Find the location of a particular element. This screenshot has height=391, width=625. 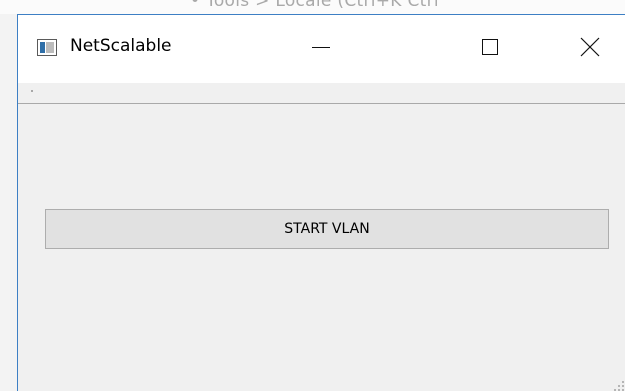

close-icon is located at coordinates (590, 47).